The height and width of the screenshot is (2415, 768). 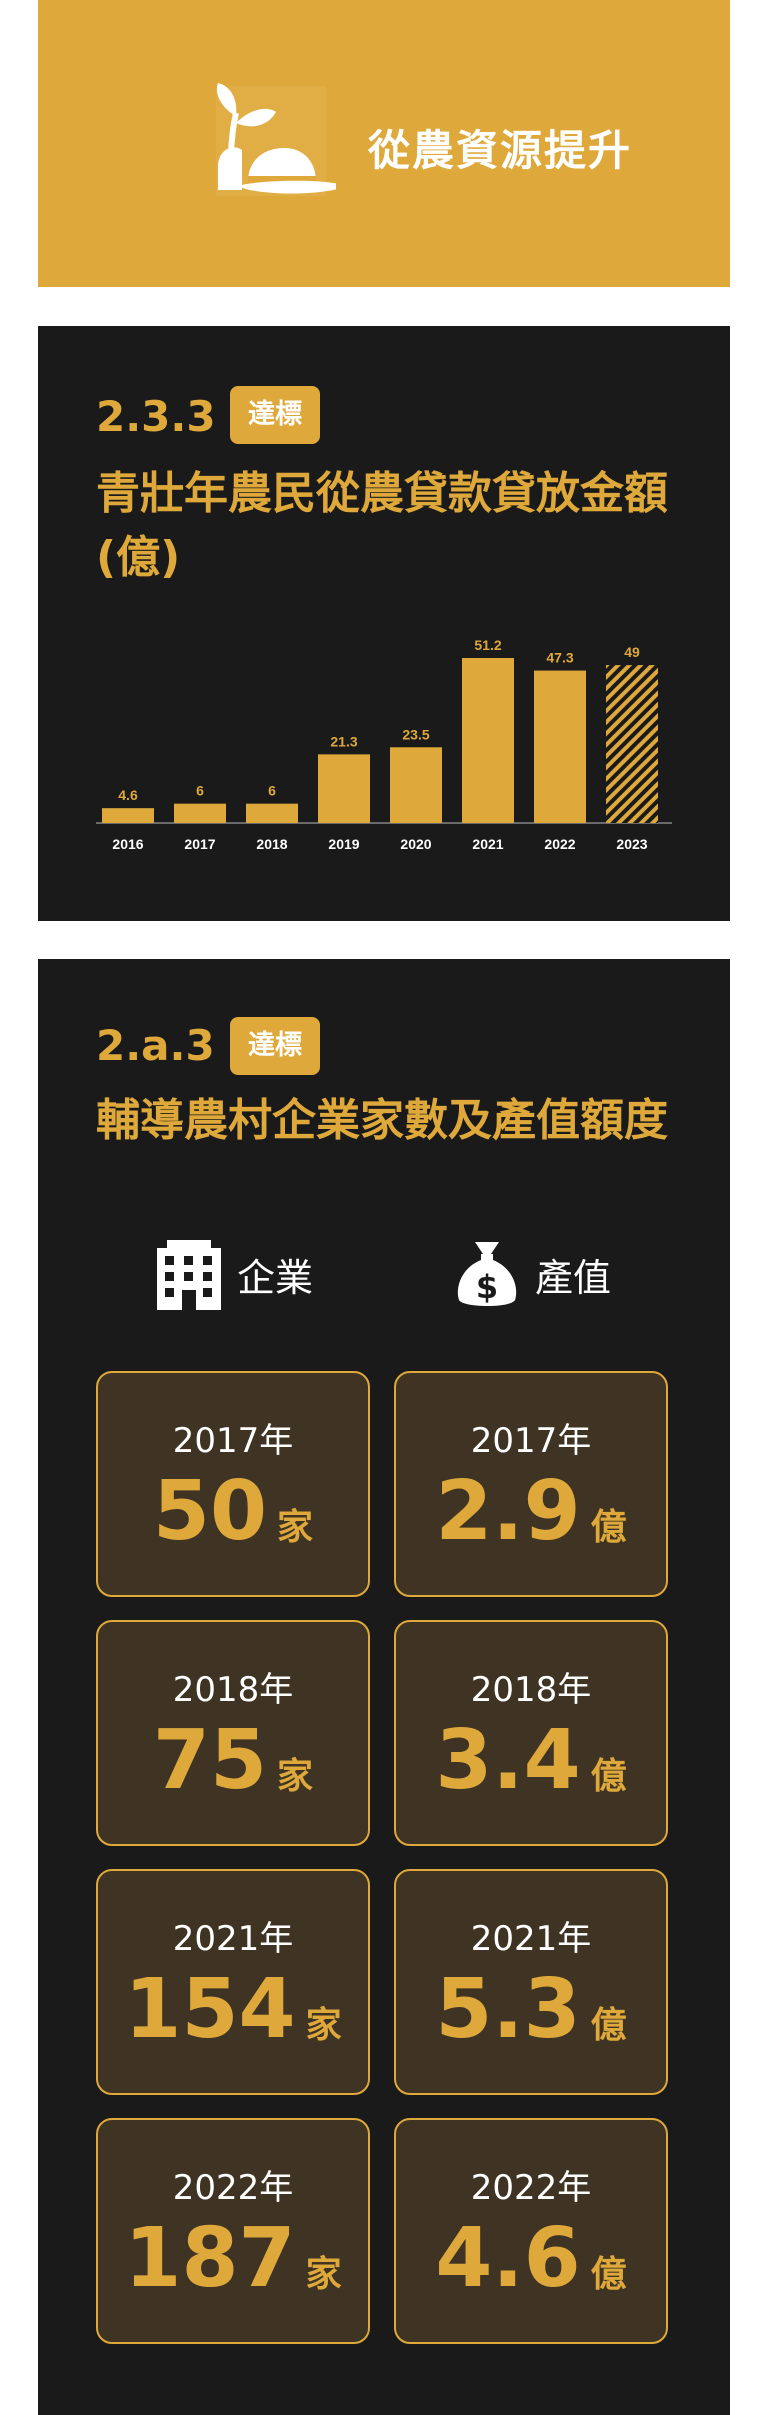 I want to click on stat-value: 187, so click(x=210, y=2258).